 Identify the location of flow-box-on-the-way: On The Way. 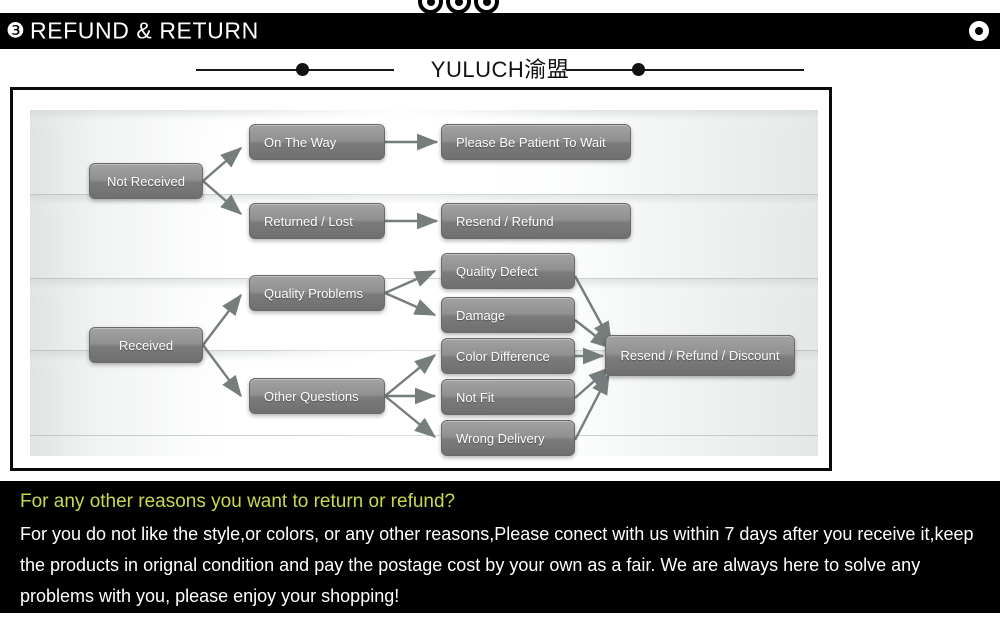
(317, 142).